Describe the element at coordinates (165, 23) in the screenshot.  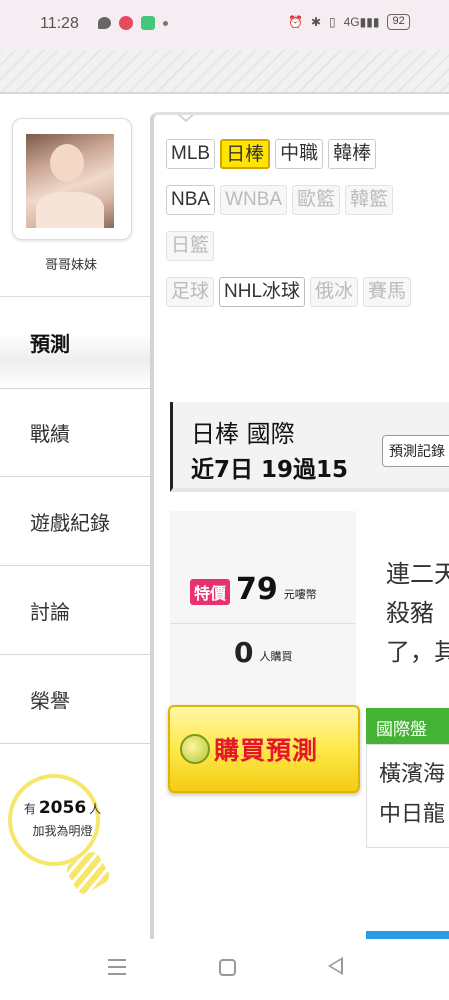
I see `more-dot-icon` at that location.